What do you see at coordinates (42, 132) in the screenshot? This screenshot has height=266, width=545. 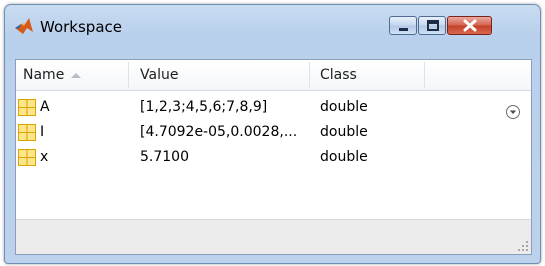 I see `variable-name: I` at bounding box center [42, 132].